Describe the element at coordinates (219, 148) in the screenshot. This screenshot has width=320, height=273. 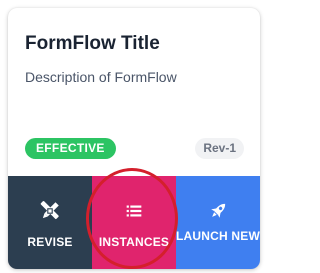
I see `revision-badge: Rev-1` at that location.